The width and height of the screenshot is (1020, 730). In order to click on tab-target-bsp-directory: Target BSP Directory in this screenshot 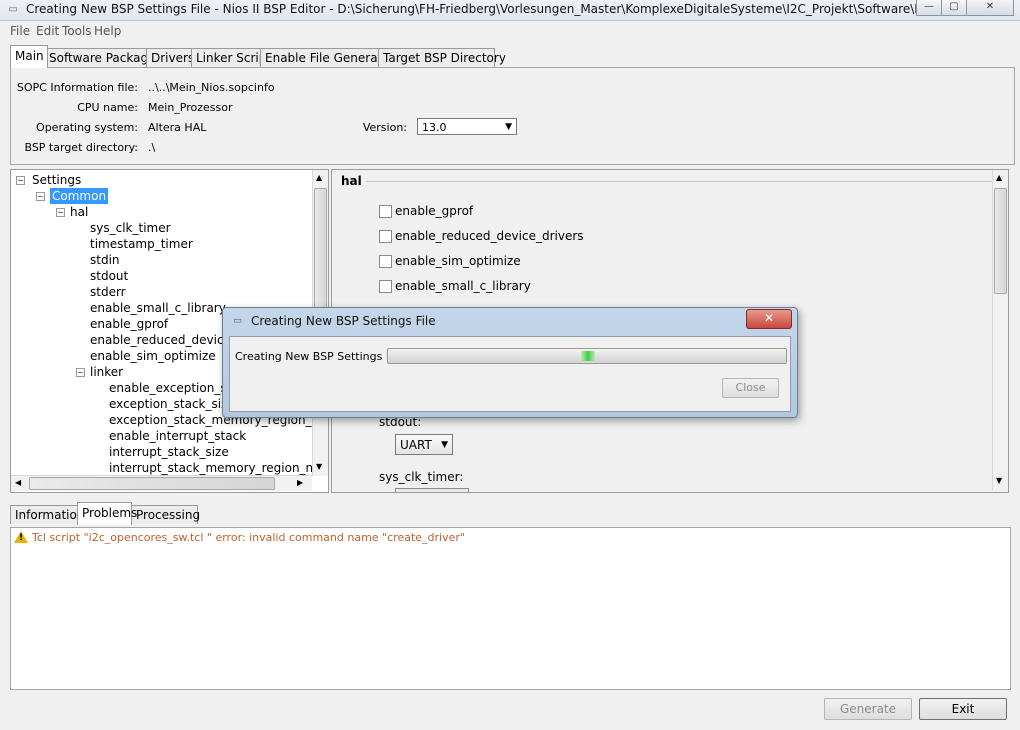, I will do `click(442, 57)`.